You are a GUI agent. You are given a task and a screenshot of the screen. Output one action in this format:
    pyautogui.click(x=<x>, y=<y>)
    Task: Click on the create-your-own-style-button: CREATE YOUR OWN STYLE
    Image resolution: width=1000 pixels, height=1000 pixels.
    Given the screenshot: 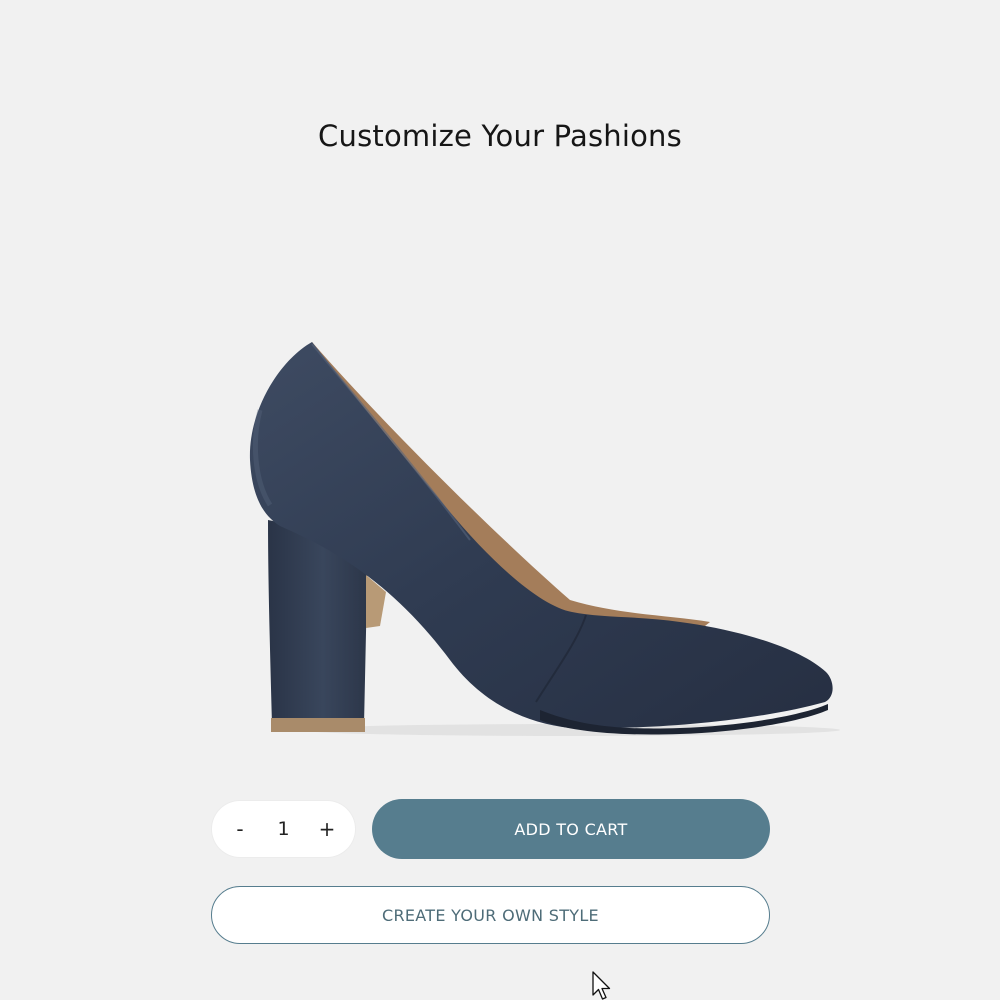 What is the action you would take?
    pyautogui.click(x=490, y=915)
    